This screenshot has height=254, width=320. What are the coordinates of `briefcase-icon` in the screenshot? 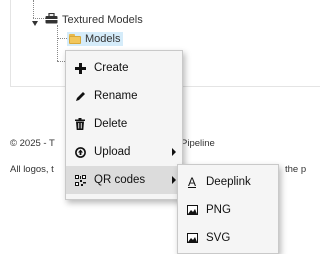 It's located at (51, 19).